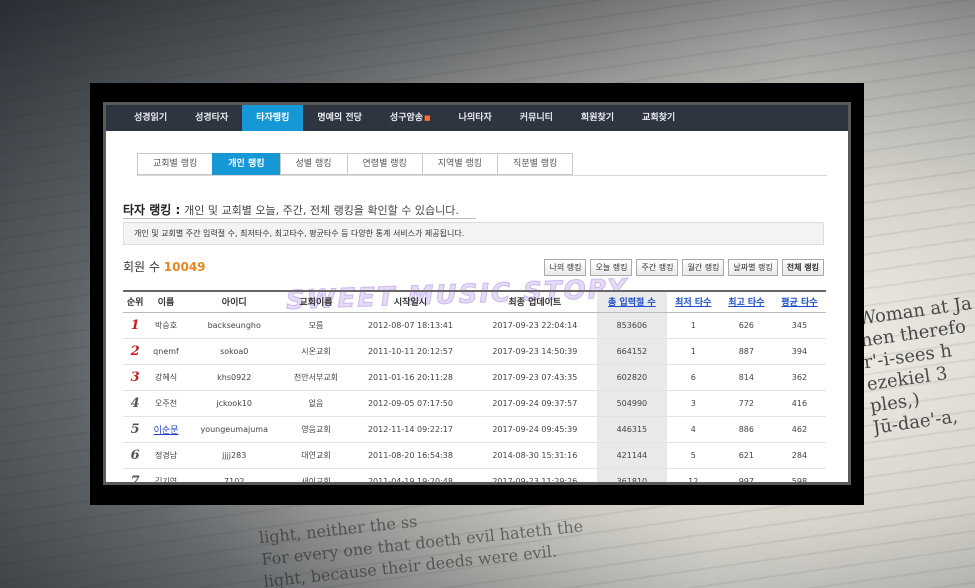  I want to click on cell-value: 814, so click(746, 377).